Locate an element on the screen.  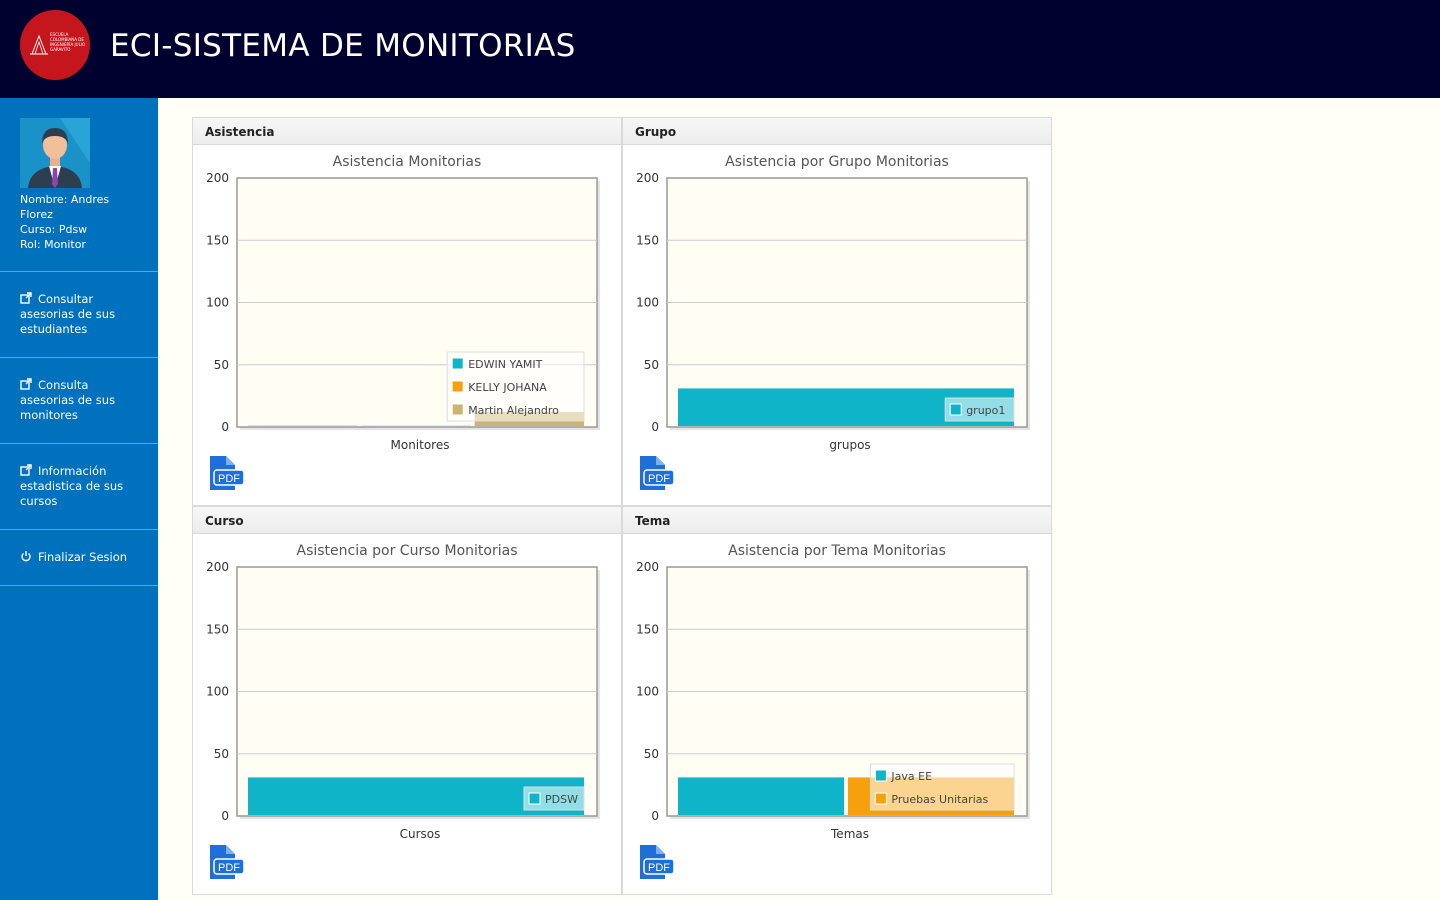
bar is located at coordinates (761, 796).